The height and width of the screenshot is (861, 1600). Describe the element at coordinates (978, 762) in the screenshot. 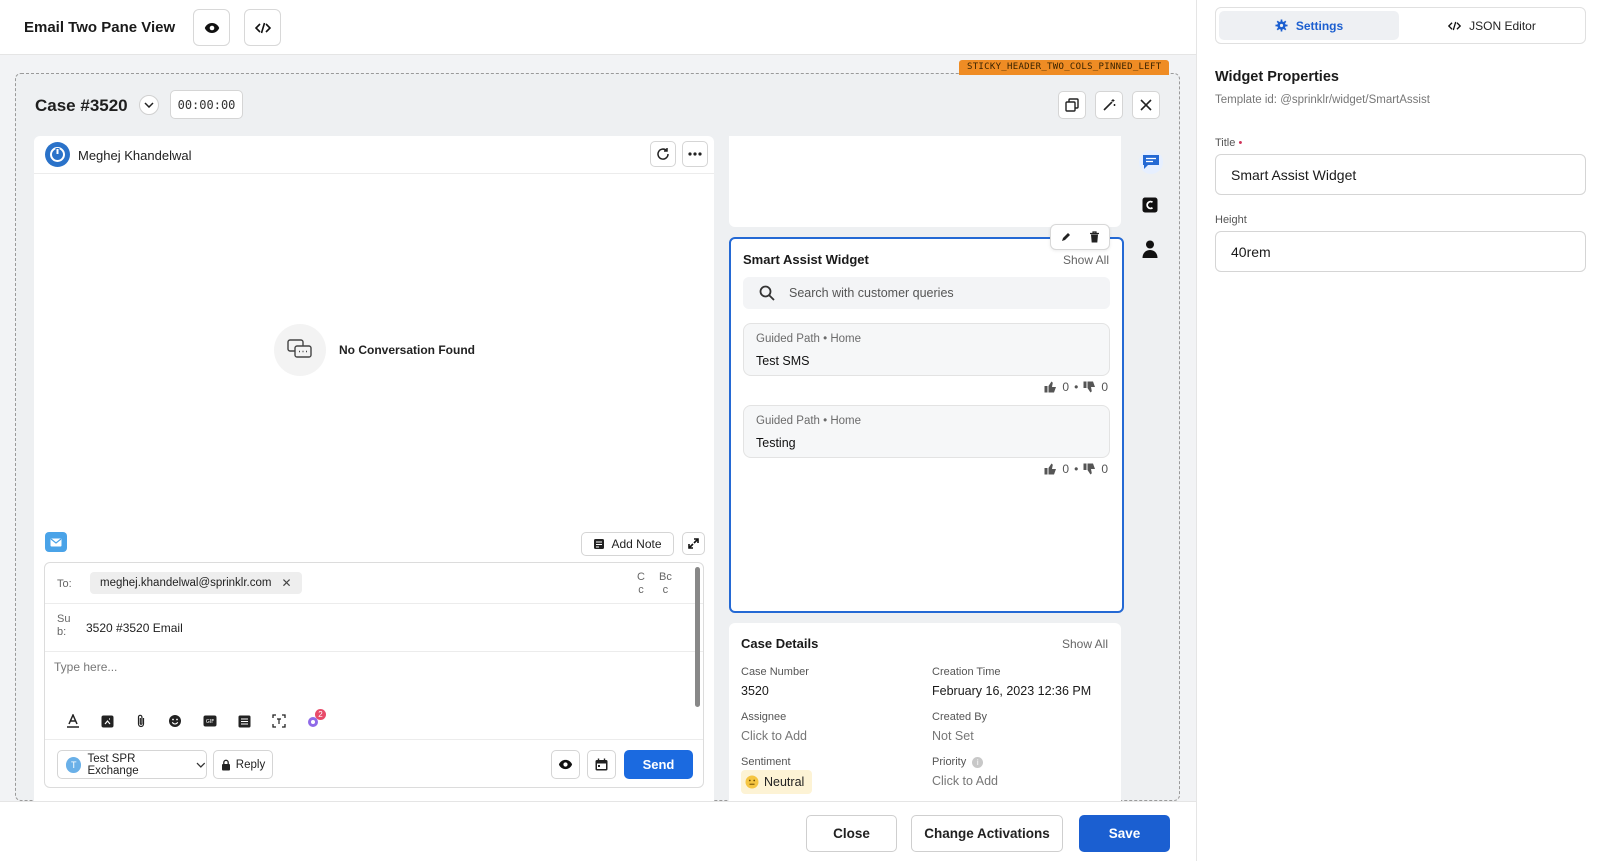

I see `info-icon: i` at that location.